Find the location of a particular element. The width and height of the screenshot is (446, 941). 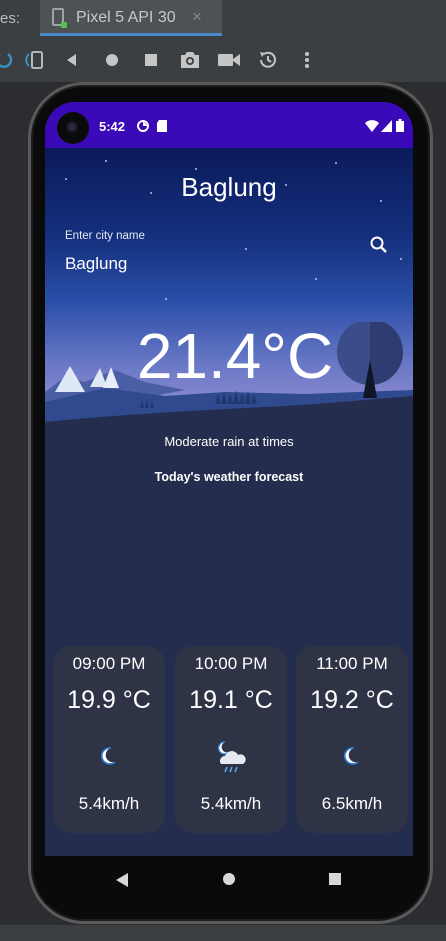

wifi-icon is located at coordinates (372, 128).